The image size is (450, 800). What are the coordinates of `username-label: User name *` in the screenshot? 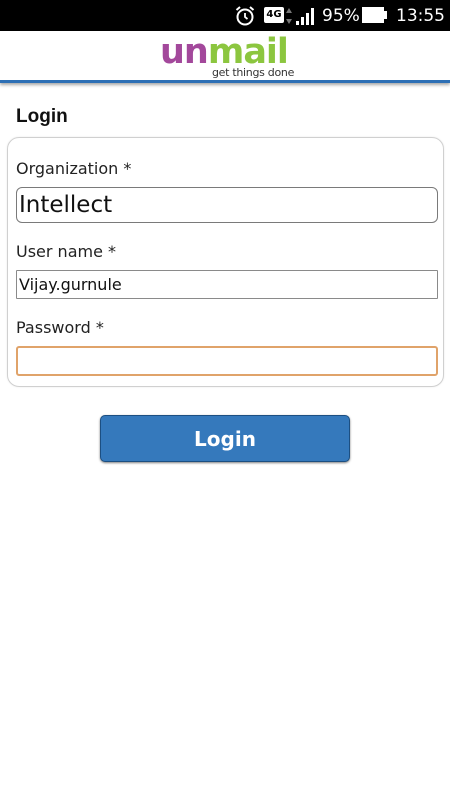 It's located at (66, 251).